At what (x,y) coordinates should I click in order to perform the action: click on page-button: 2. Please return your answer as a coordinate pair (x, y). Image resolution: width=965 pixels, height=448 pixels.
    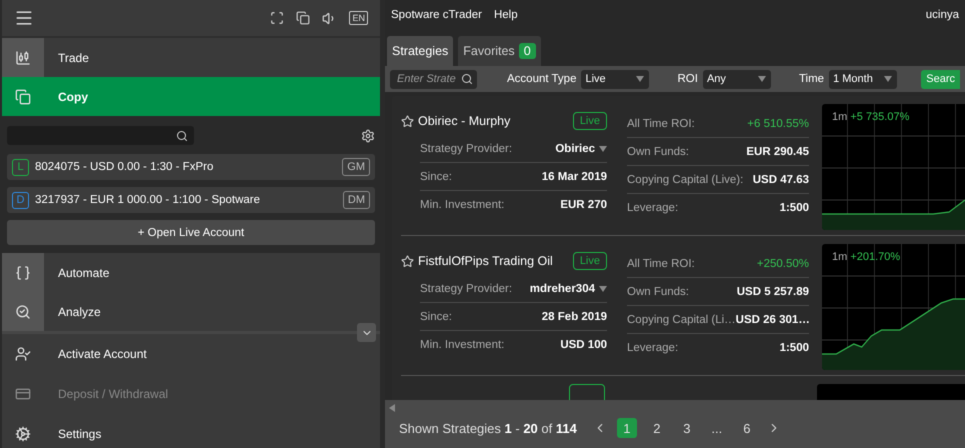
    Looking at the image, I should click on (656, 428).